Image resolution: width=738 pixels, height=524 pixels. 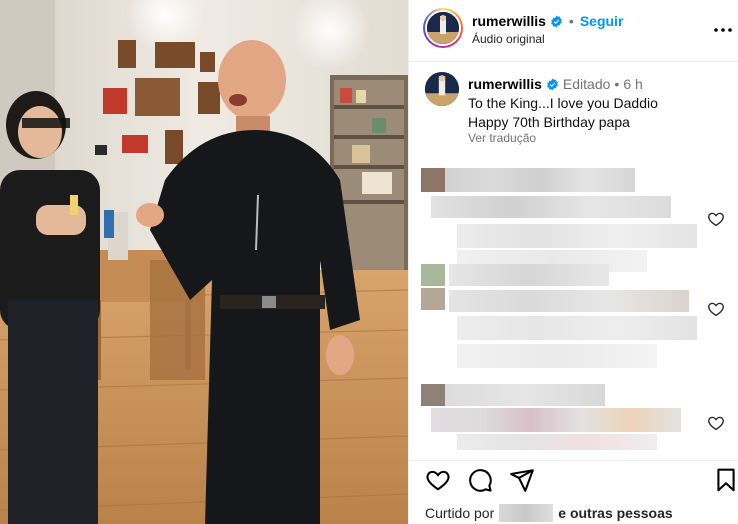 What do you see at coordinates (602, 21) in the screenshot?
I see `follow-button: Seguir` at bounding box center [602, 21].